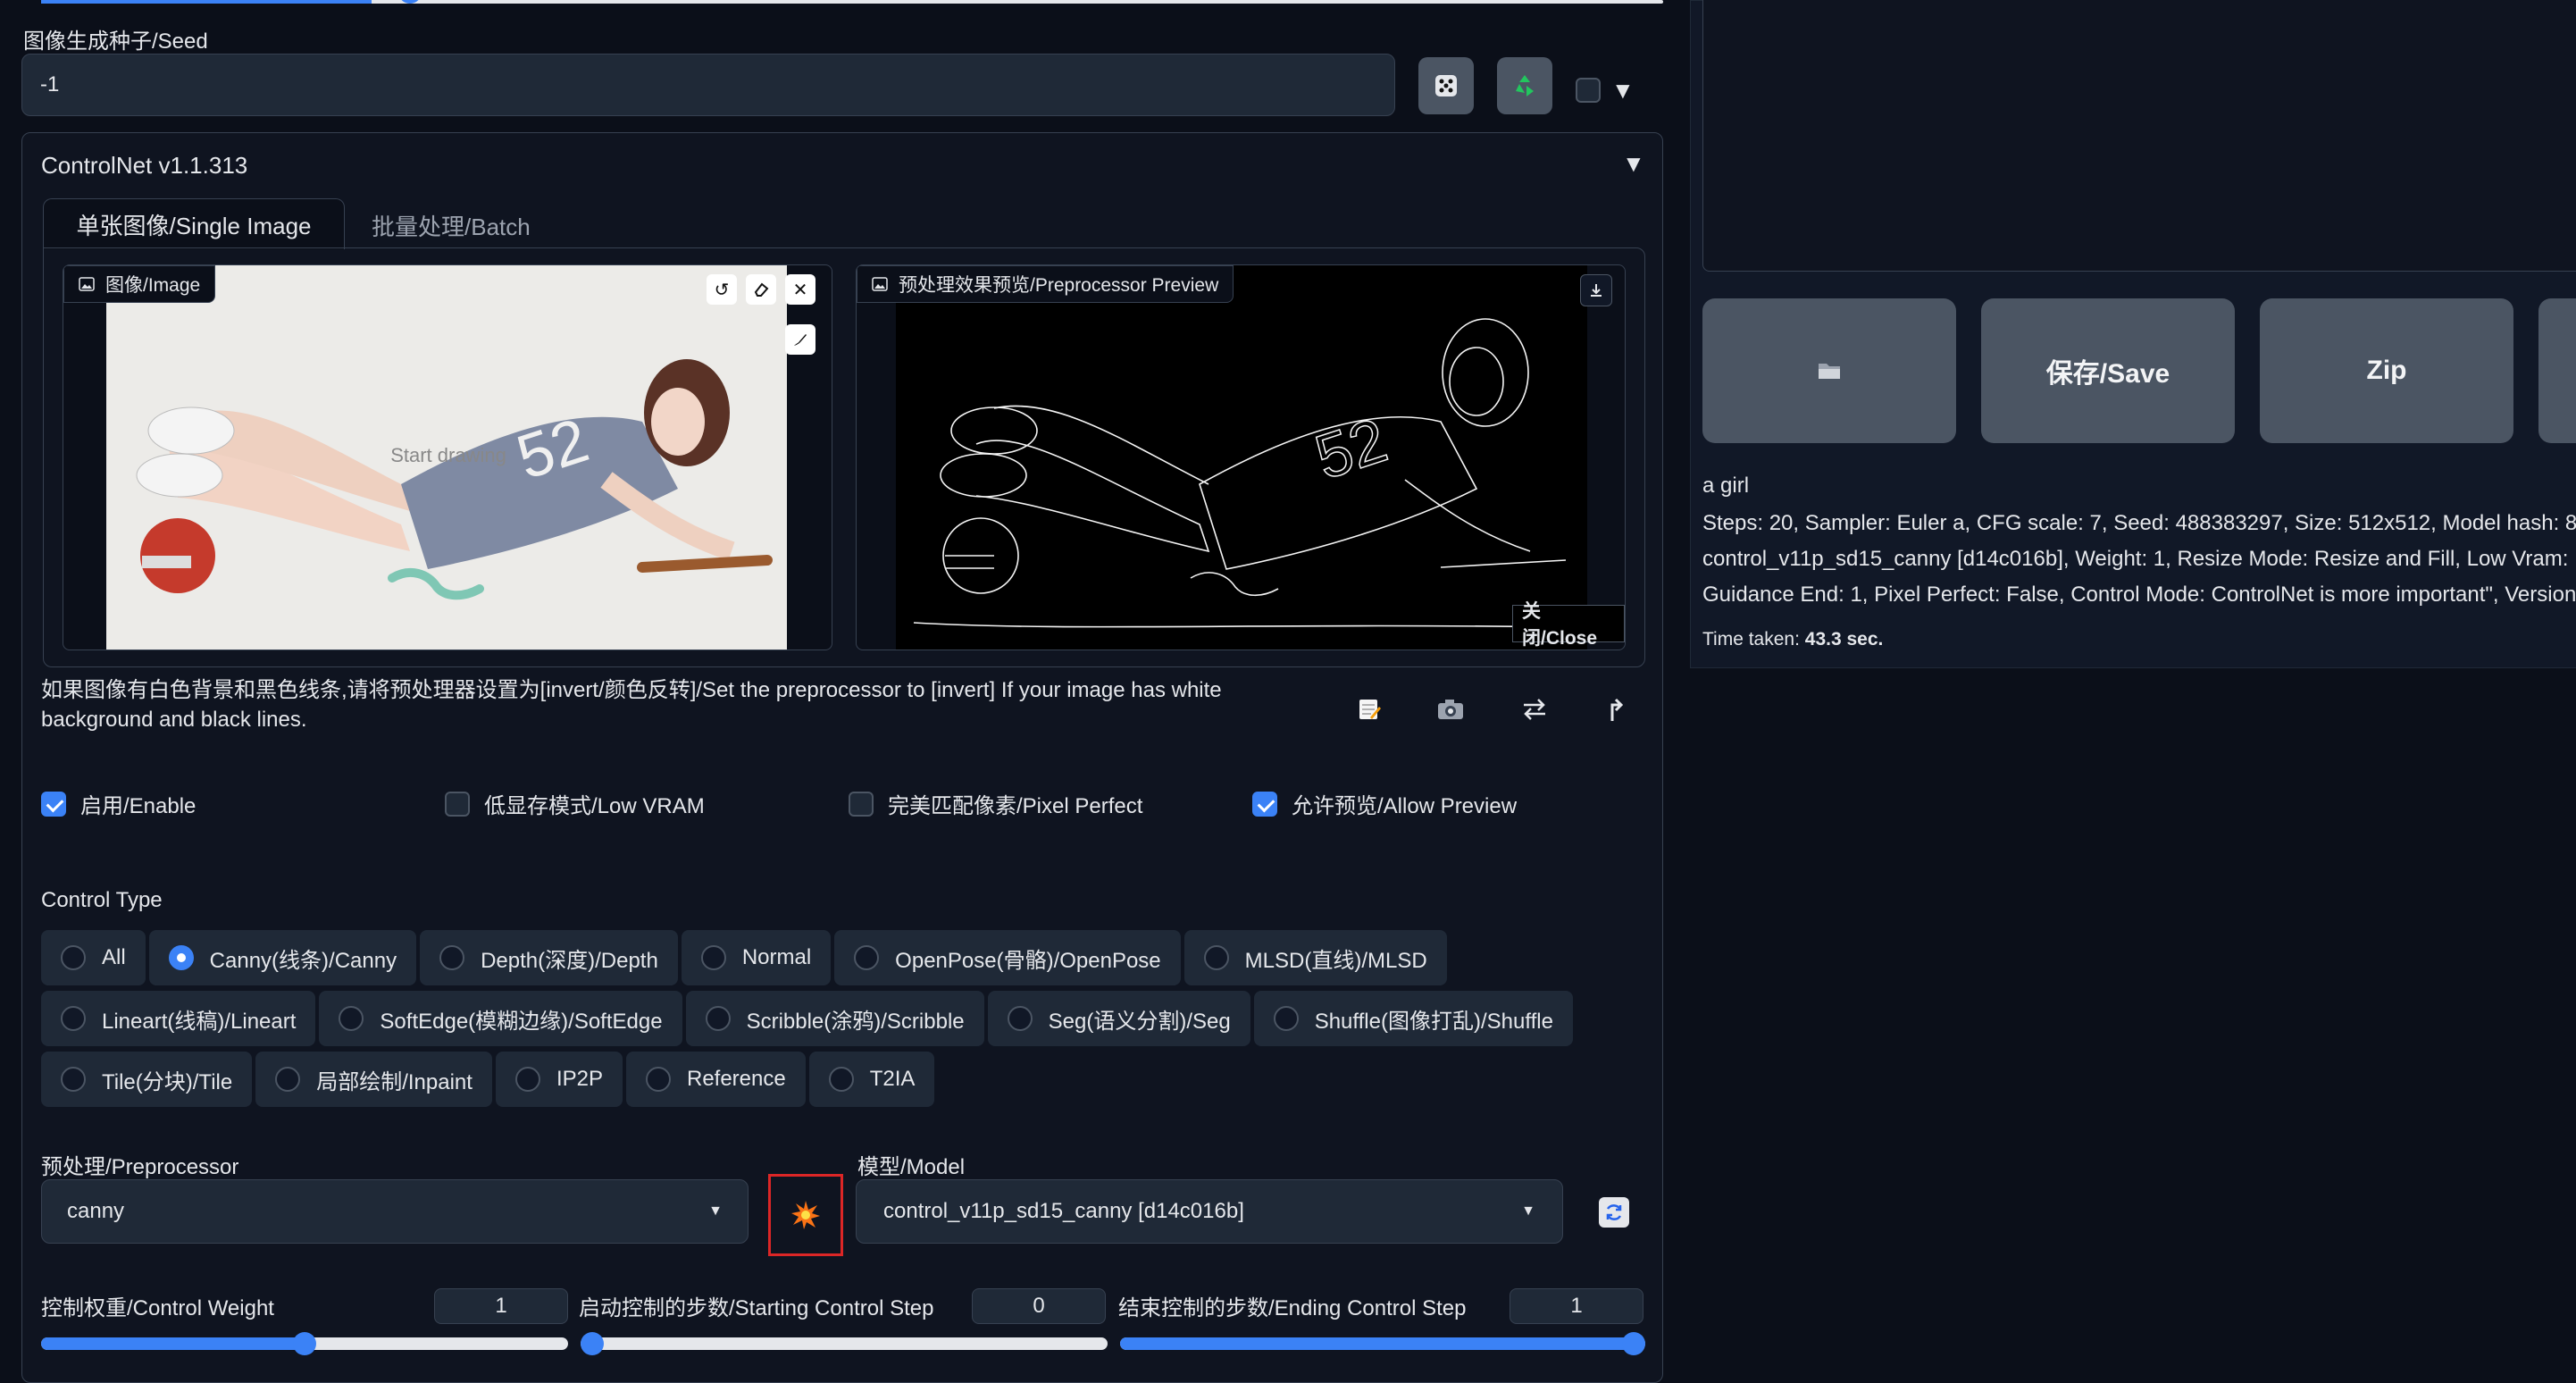  Describe the element at coordinates (138, 806) in the screenshot. I see `enable-label: 启用/Enable` at that location.